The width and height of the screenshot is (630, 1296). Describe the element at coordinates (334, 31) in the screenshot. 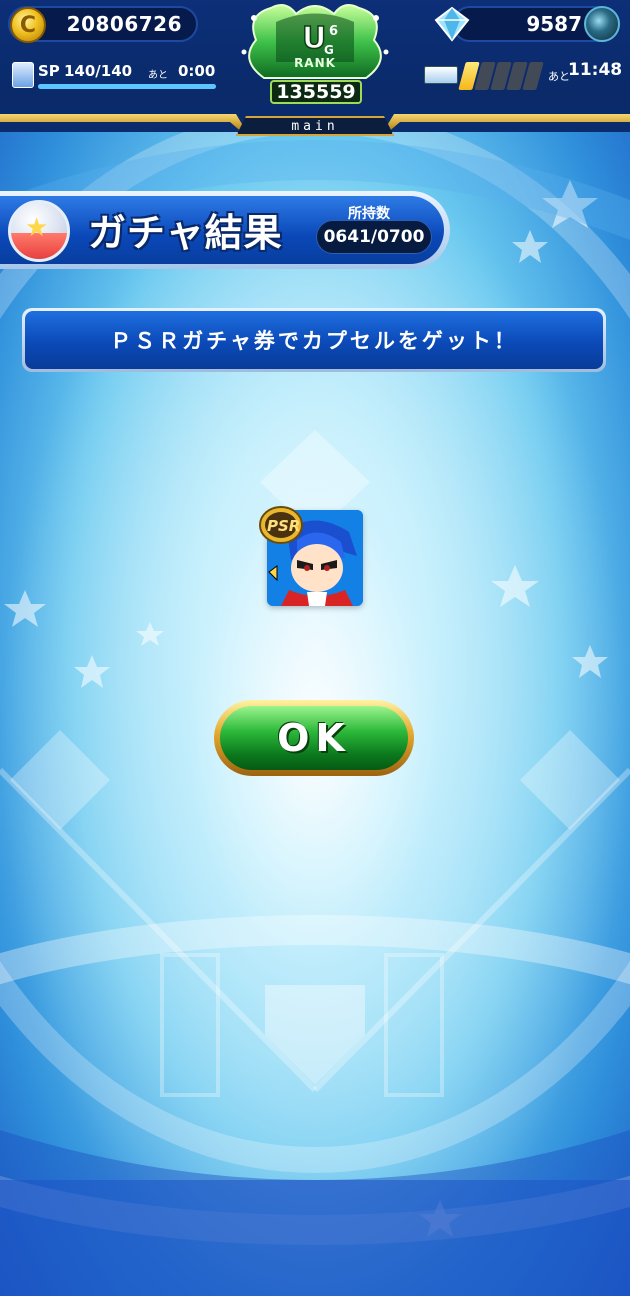

I see `rank-tier: 6` at that location.